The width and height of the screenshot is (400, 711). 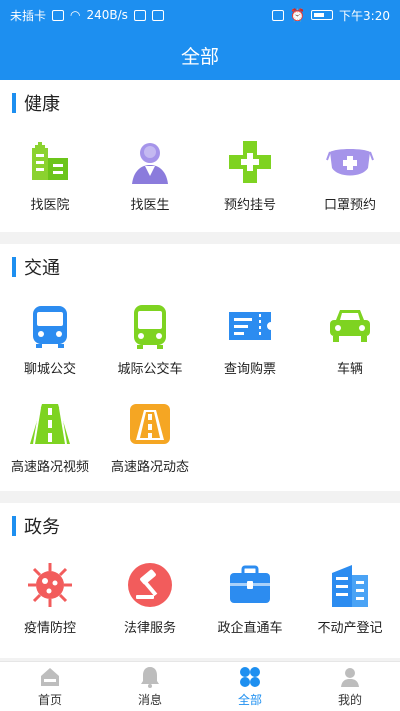 I want to click on tab-all: 全部, so click(x=250, y=686).